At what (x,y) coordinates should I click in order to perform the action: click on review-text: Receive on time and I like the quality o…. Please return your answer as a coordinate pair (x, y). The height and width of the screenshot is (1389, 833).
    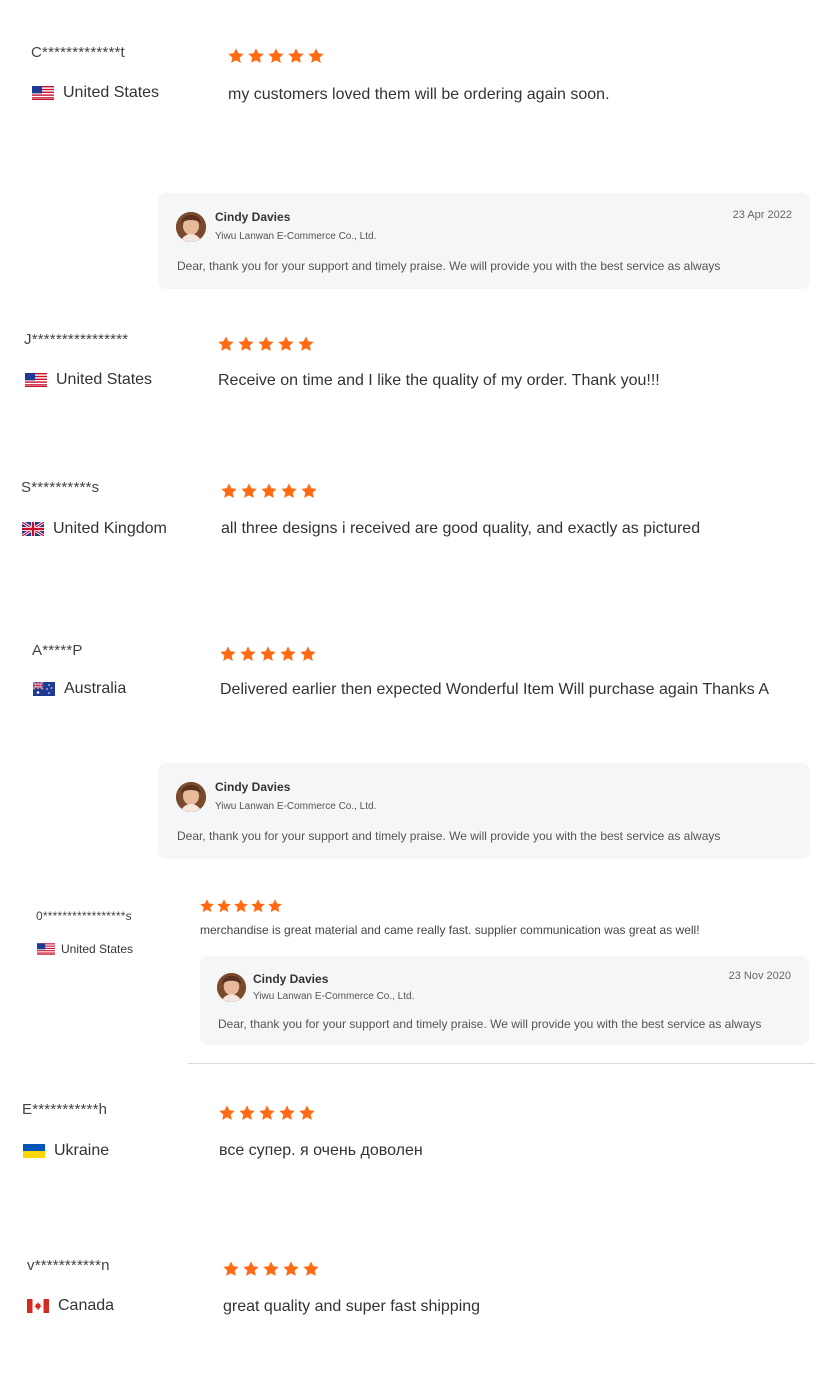
    Looking at the image, I should click on (439, 380).